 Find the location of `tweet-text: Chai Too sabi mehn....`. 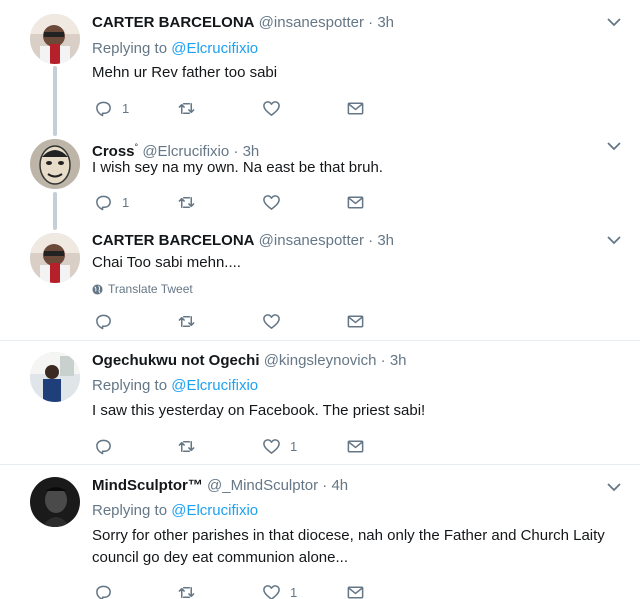

tweet-text: Chai Too sabi mehn.... is located at coordinates (166, 262).